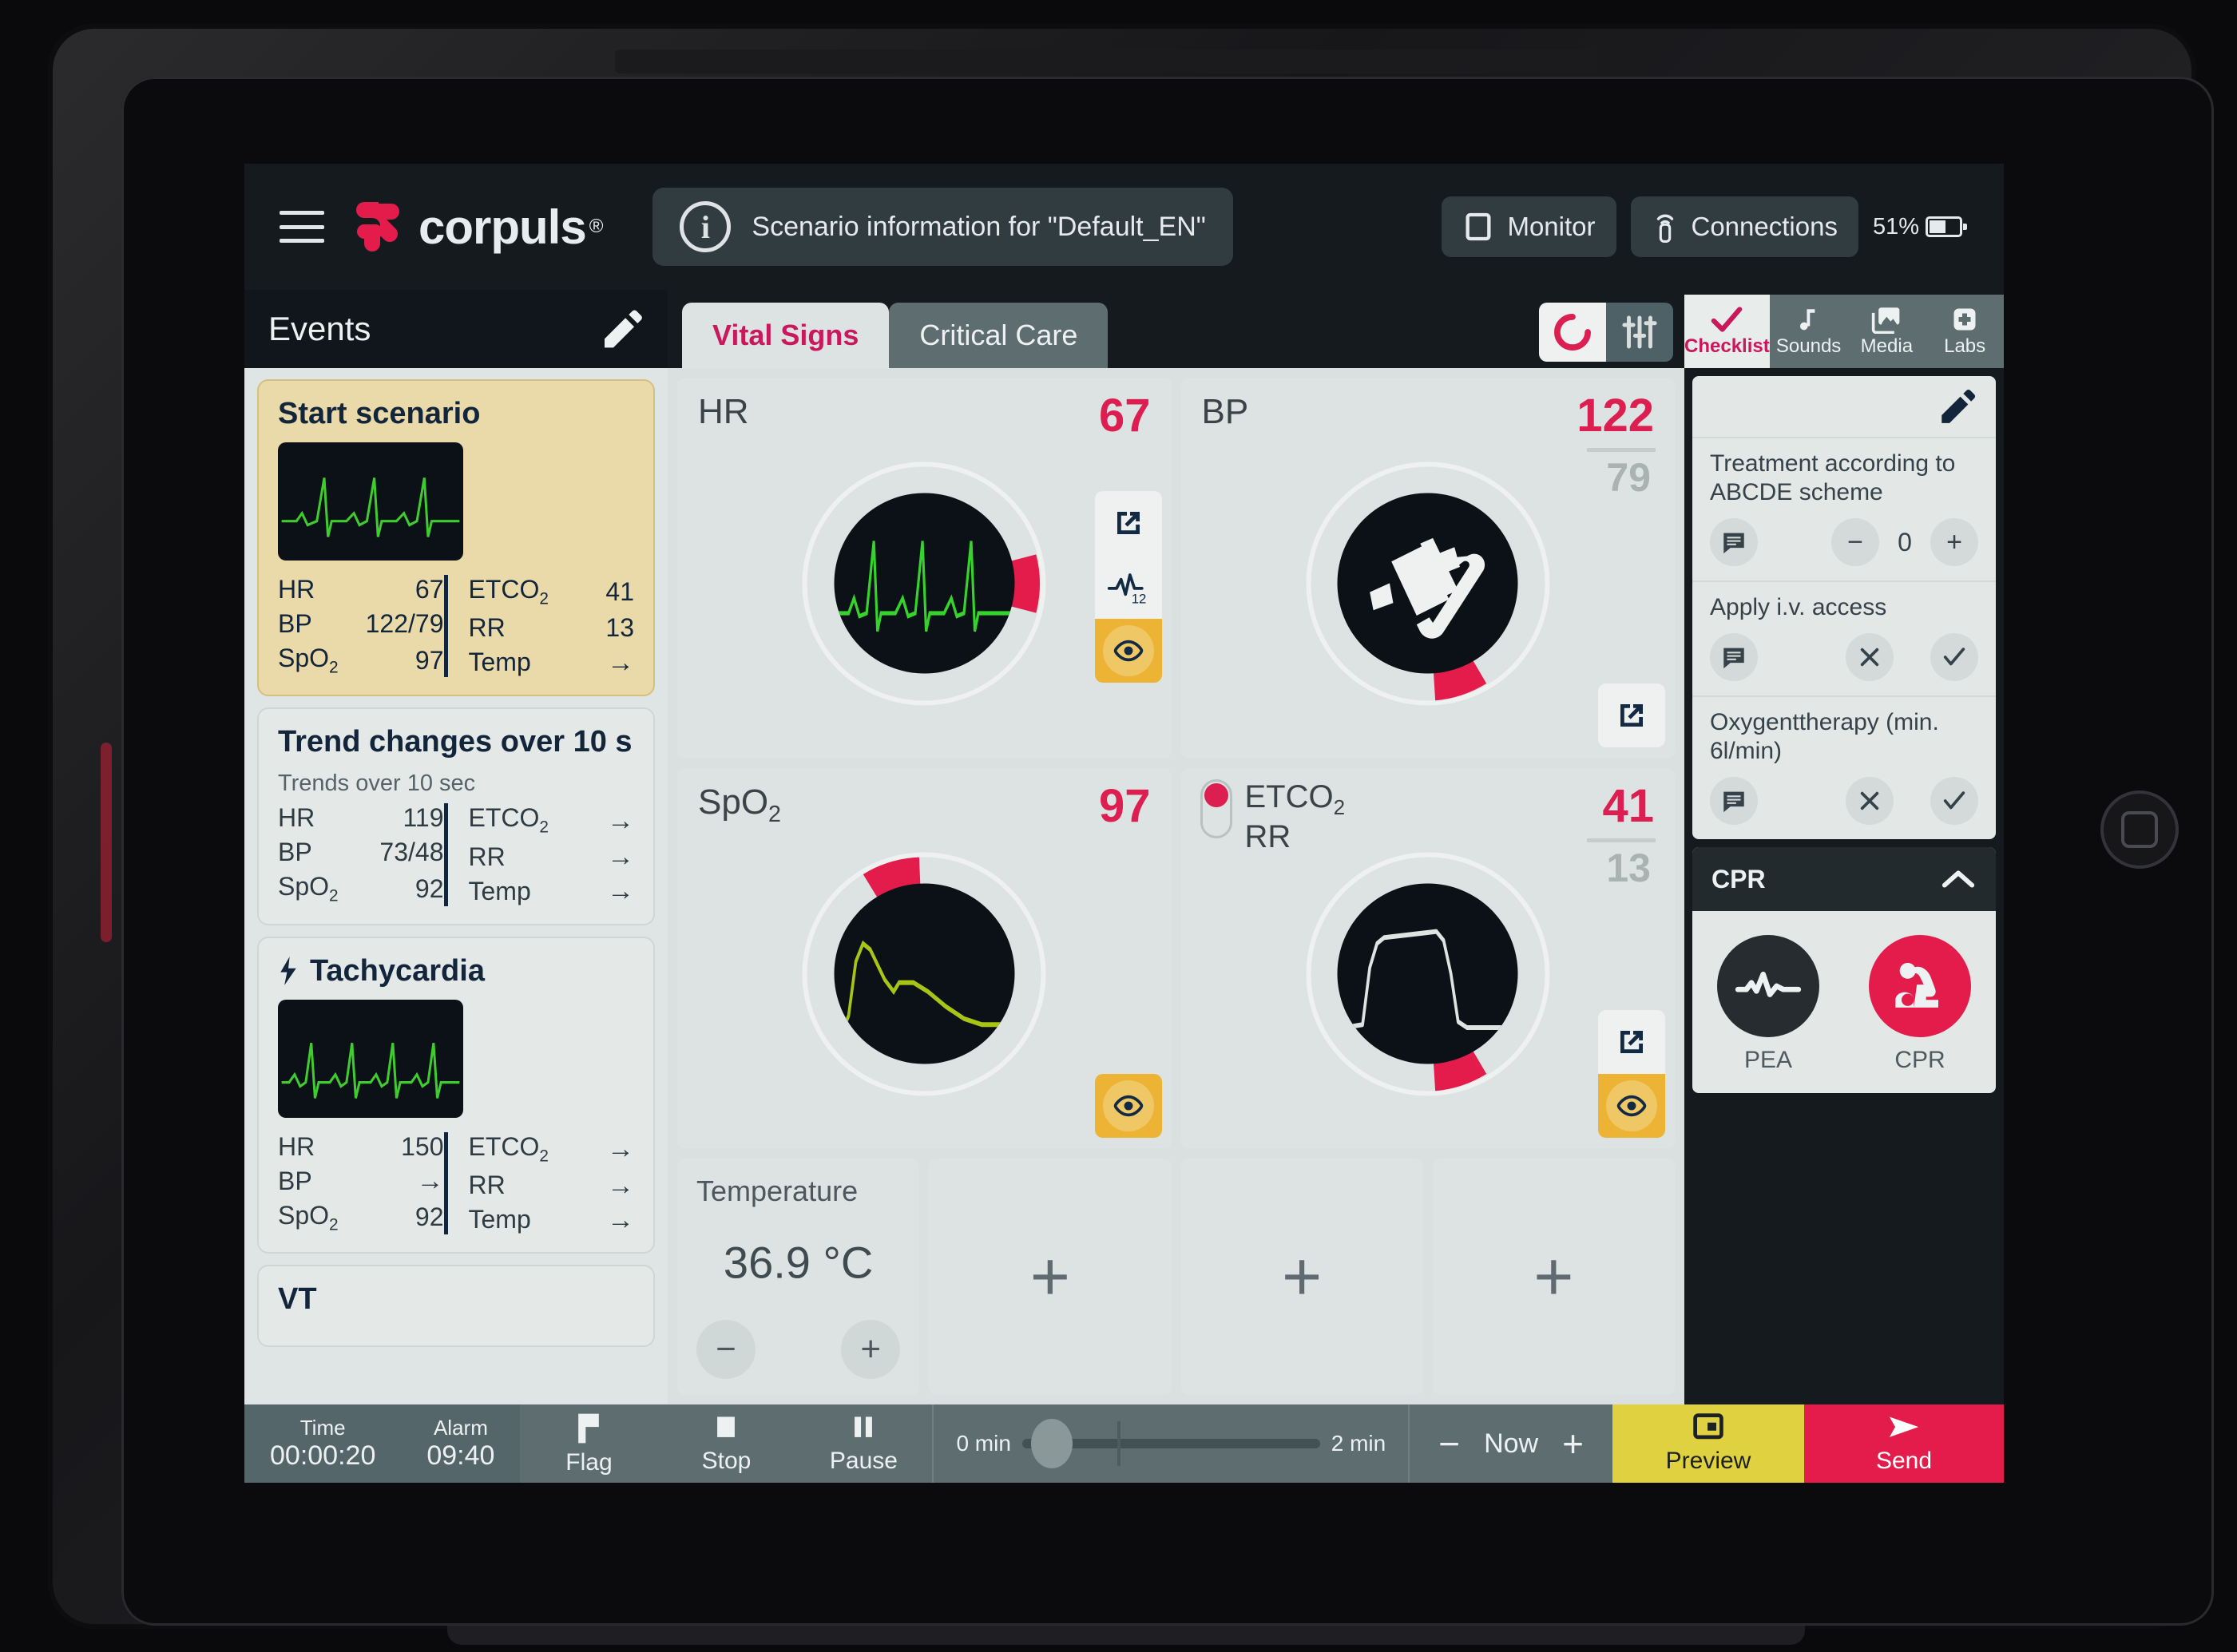  What do you see at coordinates (1631, 1106) in the screenshot?
I see `tile-etco2-visibility-button` at bounding box center [1631, 1106].